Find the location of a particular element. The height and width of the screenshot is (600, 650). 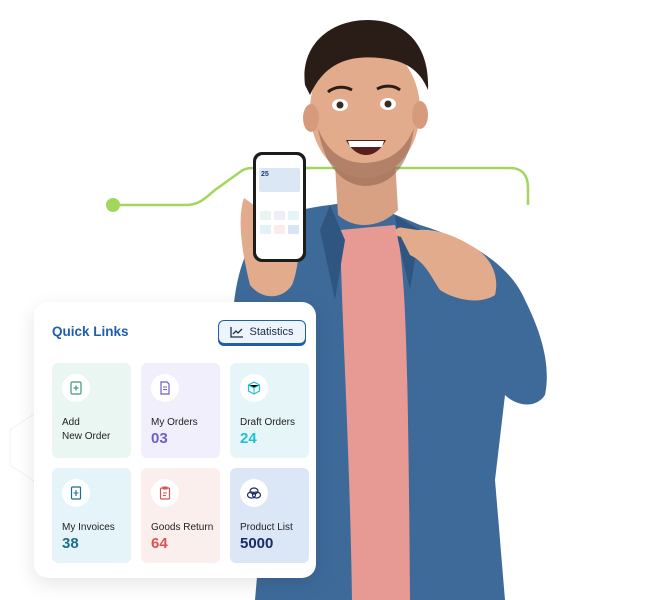

tile-label: My Invoices is located at coordinates (88, 527).